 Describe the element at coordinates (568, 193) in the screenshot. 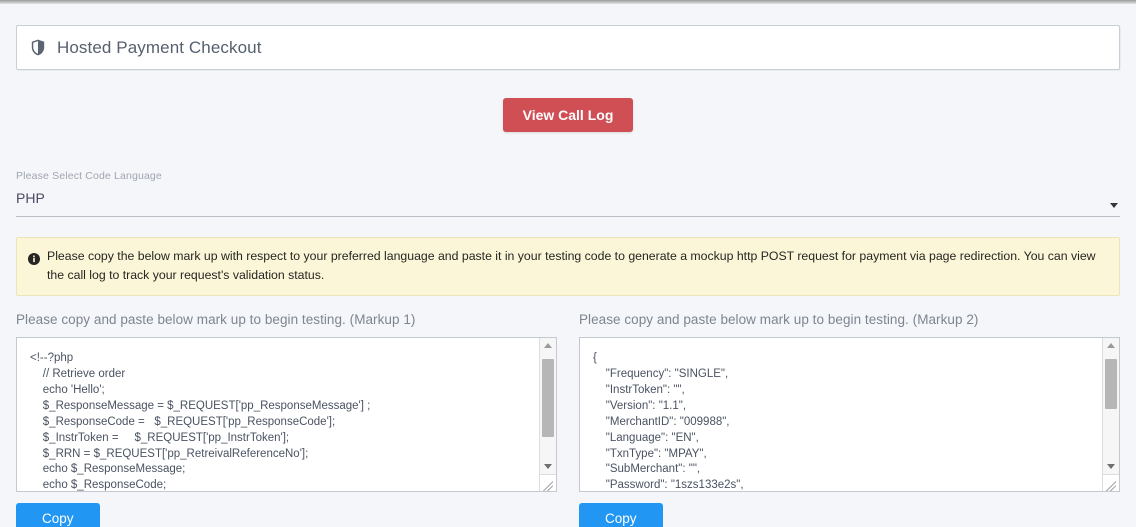

I see `code-language-select: Please Select Code Language PHP` at that location.